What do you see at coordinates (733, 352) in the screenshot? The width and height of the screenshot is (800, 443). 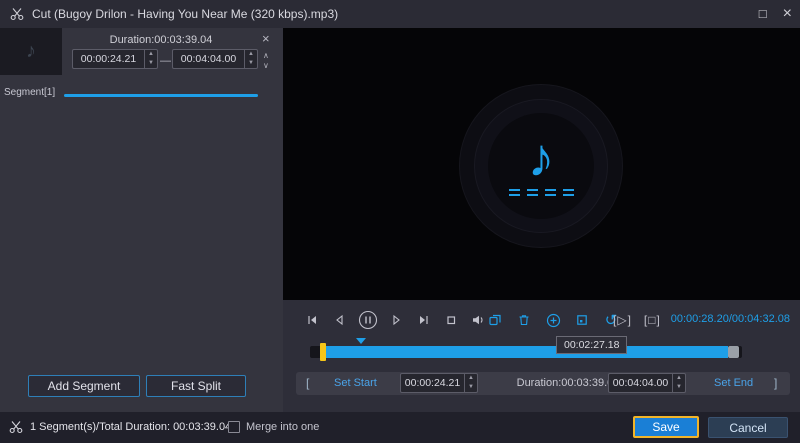 I see `timeline-end-handle` at bounding box center [733, 352].